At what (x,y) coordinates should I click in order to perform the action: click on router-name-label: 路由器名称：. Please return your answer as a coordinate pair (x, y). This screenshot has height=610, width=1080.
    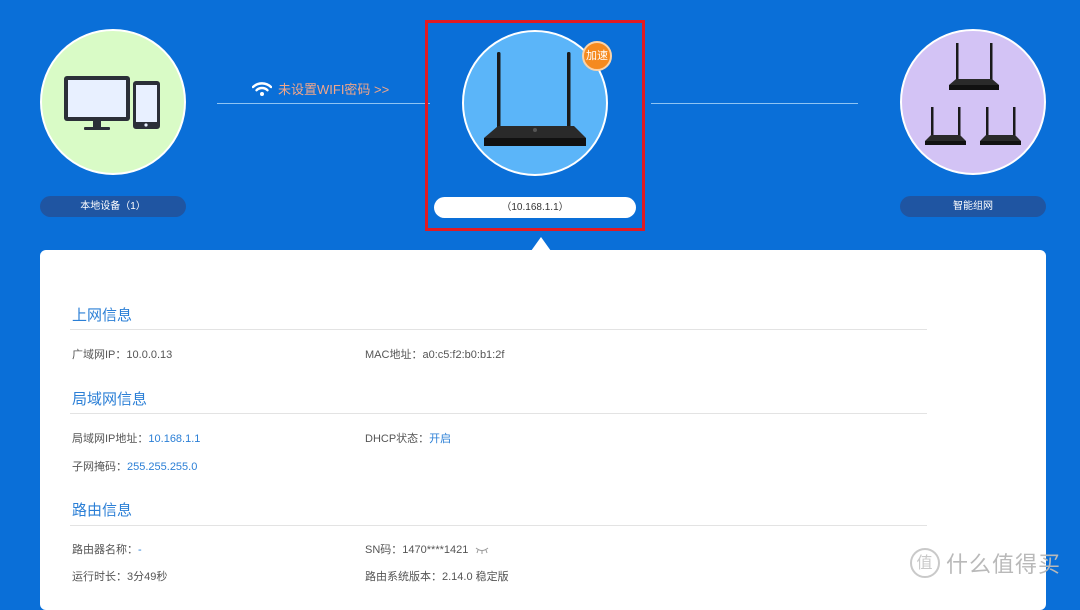
    Looking at the image, I should click on (105, 550).